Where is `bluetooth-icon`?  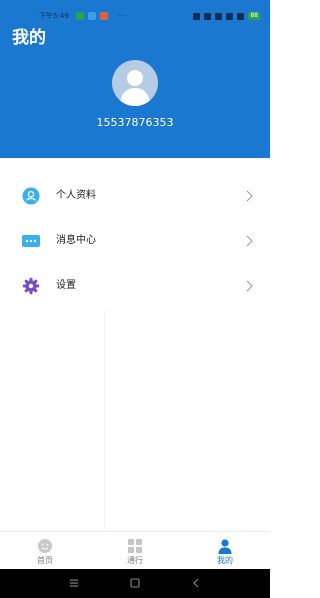
bluetooth-icon is located at coordinates (197, 16).